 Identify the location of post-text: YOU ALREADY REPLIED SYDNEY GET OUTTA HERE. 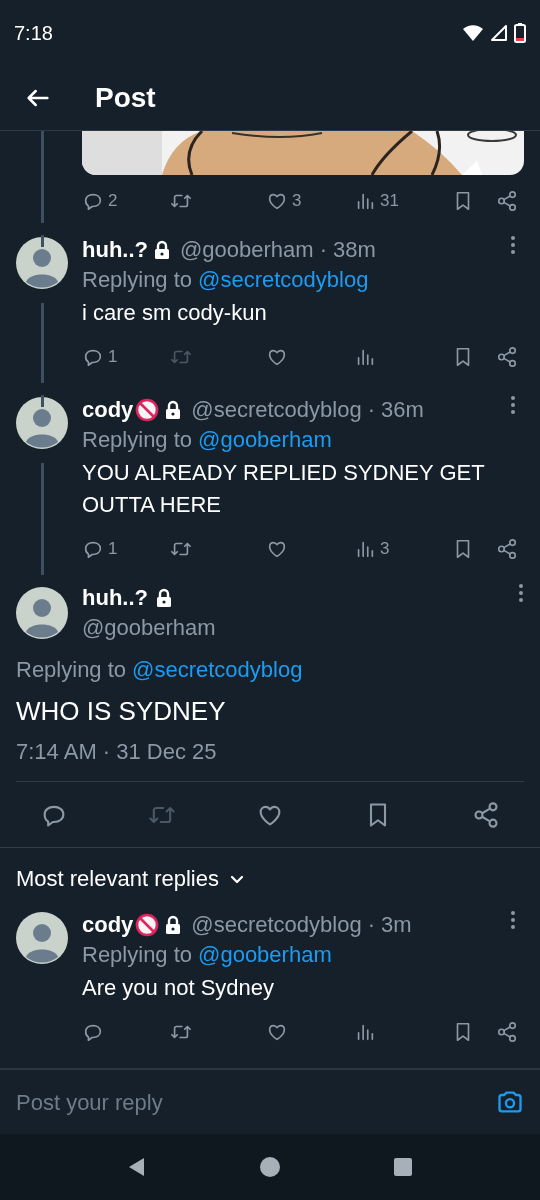
(284, 489).